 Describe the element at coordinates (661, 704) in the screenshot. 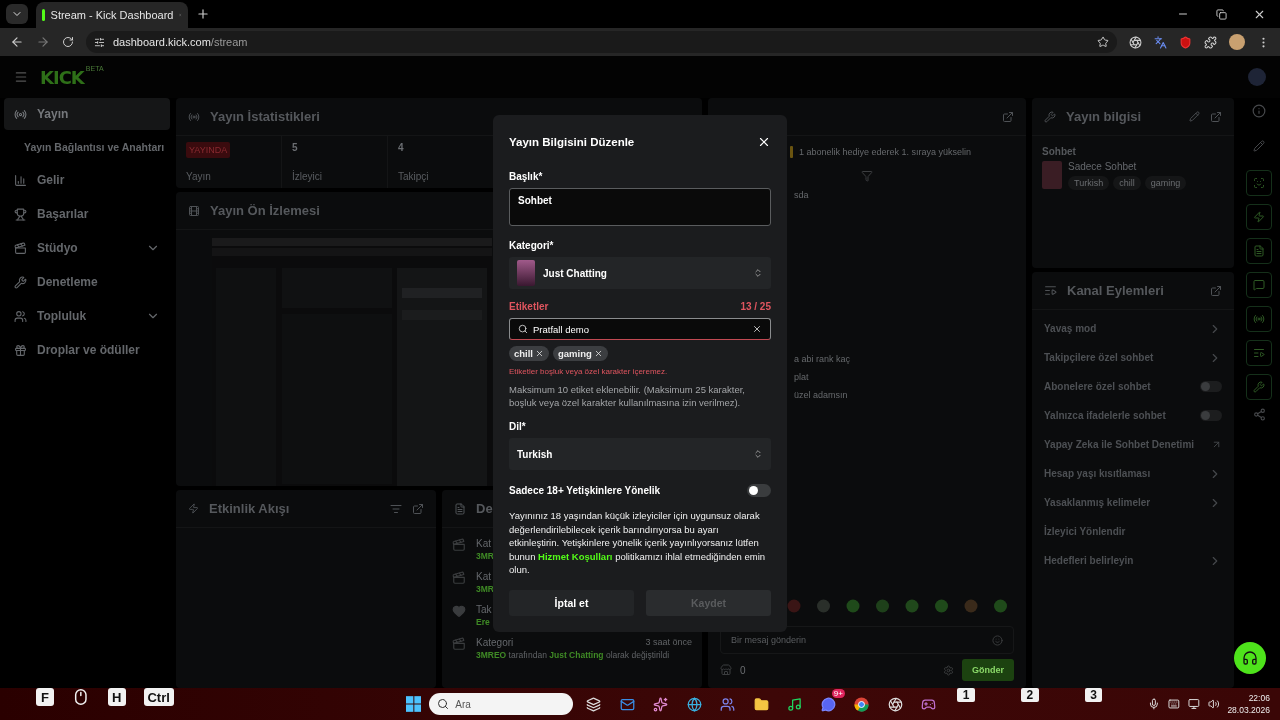

I see `sparkle-icon` at that location.